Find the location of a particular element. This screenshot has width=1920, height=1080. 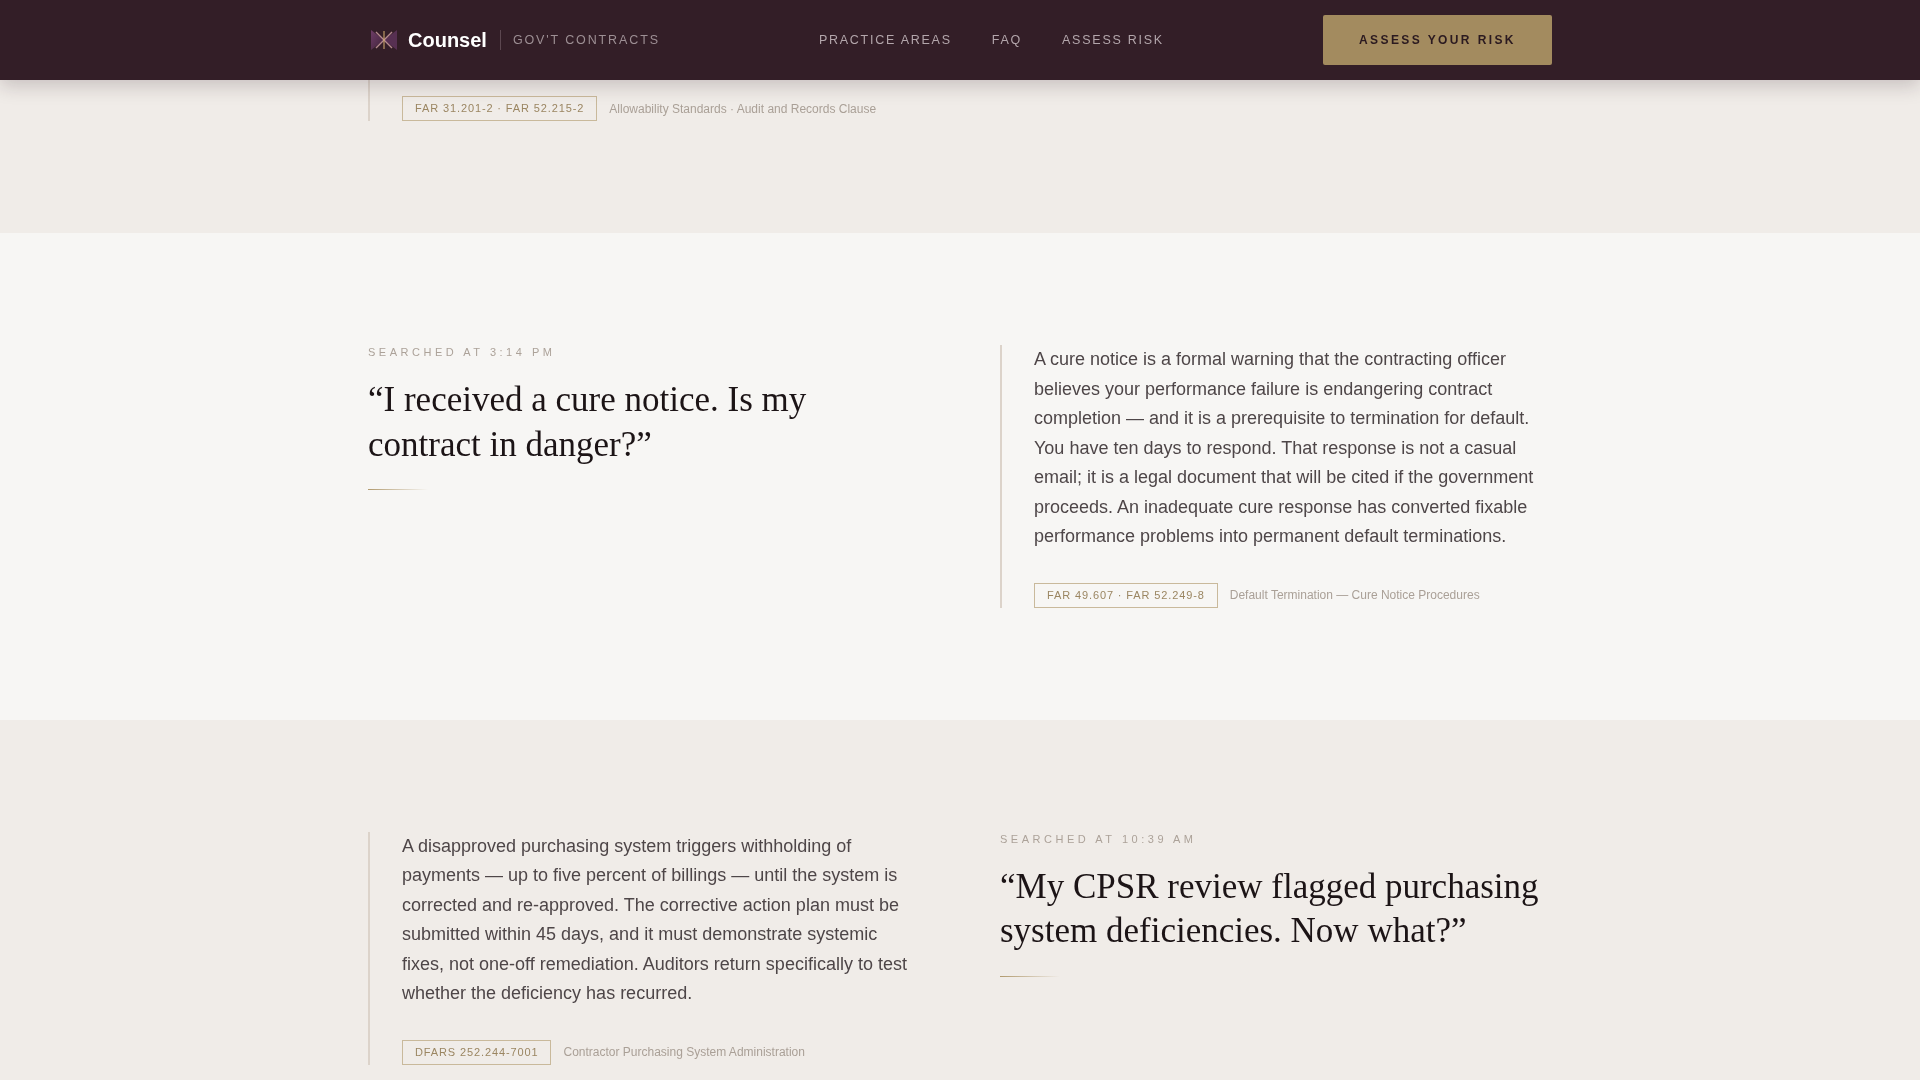

nav-link: FAQ is located at coordinates (1007, 40).